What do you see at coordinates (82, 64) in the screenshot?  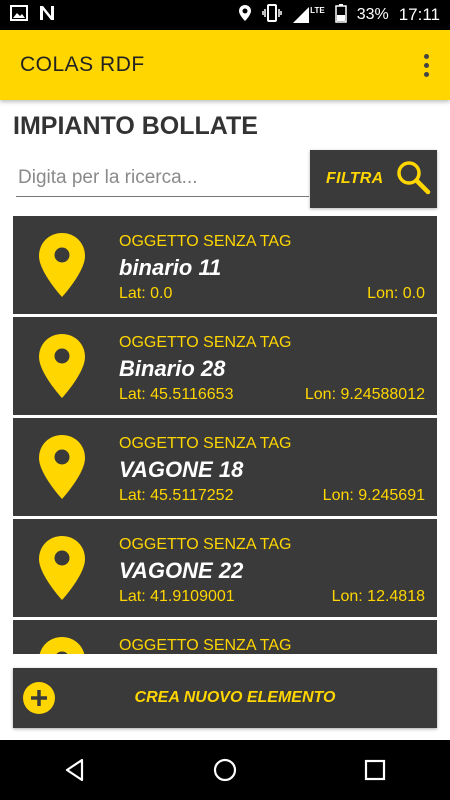 I see `app-title: COLAS RDF` at bounding box center [82, 64].